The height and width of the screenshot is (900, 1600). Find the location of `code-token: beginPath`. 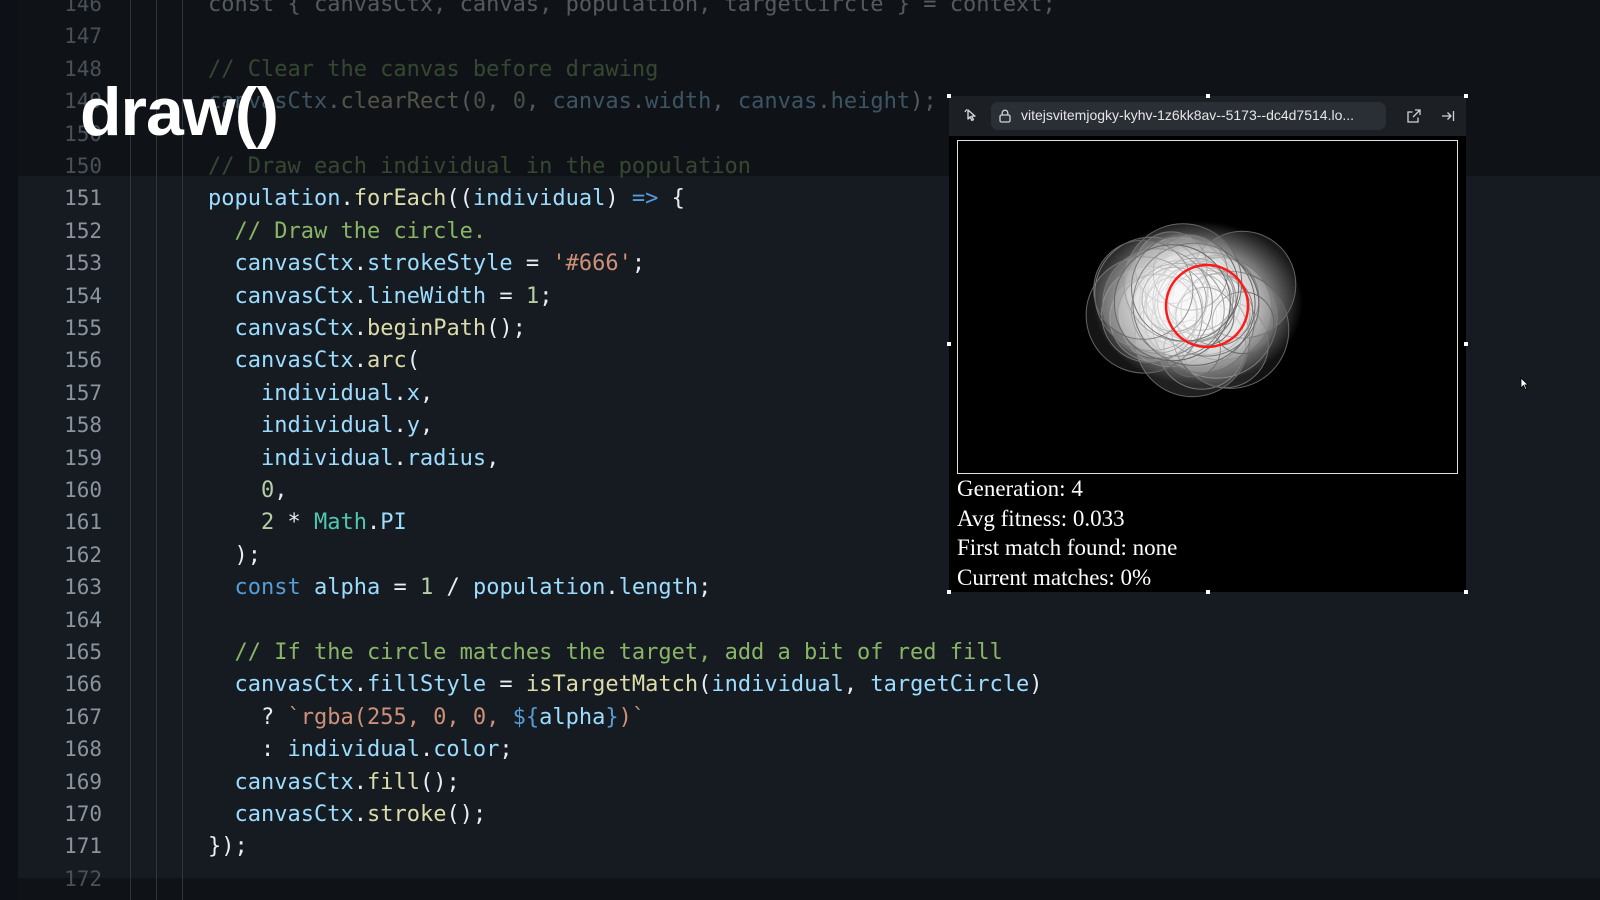

code-token: beginPath is located at coordinates (426, 328).